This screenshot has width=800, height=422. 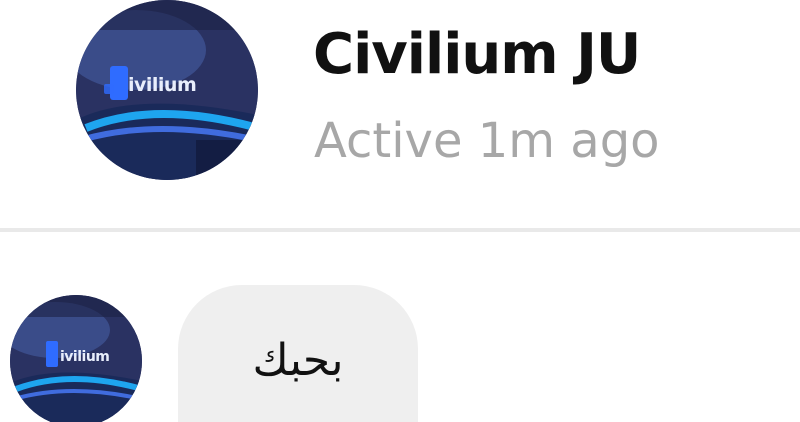 What do you see at coordinates (85, 357) in the screenshot?
I see `avatar-logo-text-small: ivilium` at bounding box center [85, 357].